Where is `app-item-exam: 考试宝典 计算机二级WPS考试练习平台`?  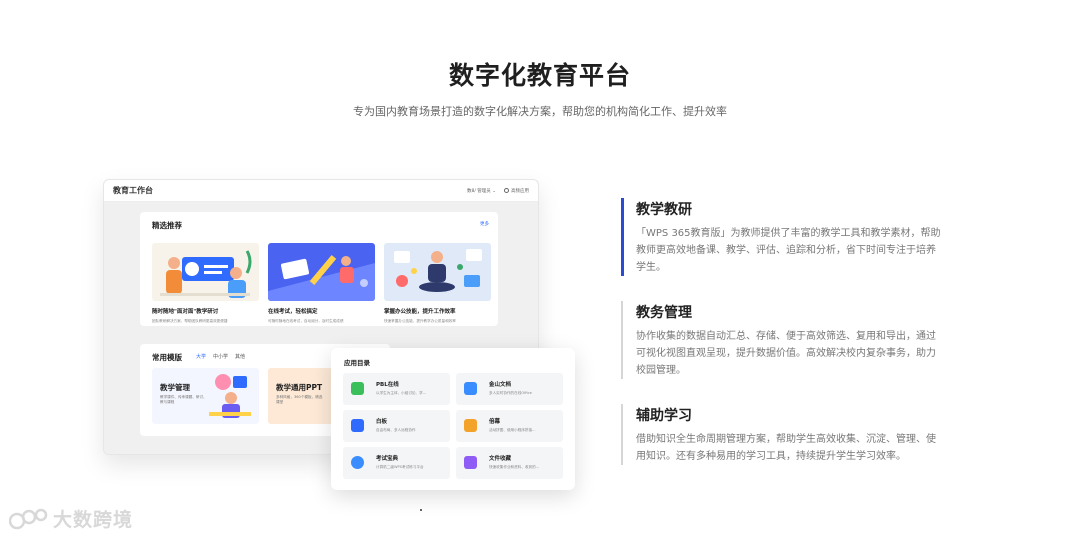 app-item-exam: 考试宝典 计算机二级WPS考试练习平台 is located at coordinates (396, 463).